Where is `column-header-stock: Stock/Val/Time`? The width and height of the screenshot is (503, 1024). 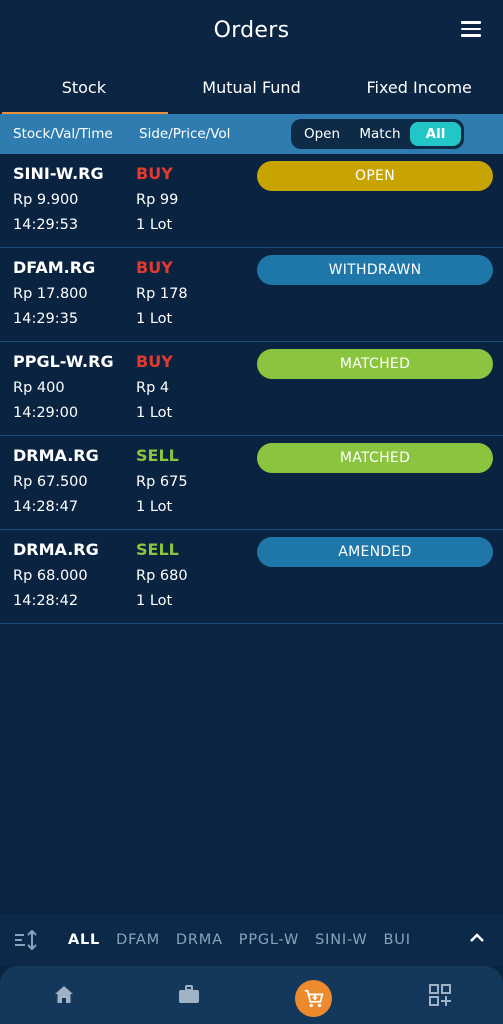 column-header-stock: Stock/Val/Time is located at coordinates (63, 134).